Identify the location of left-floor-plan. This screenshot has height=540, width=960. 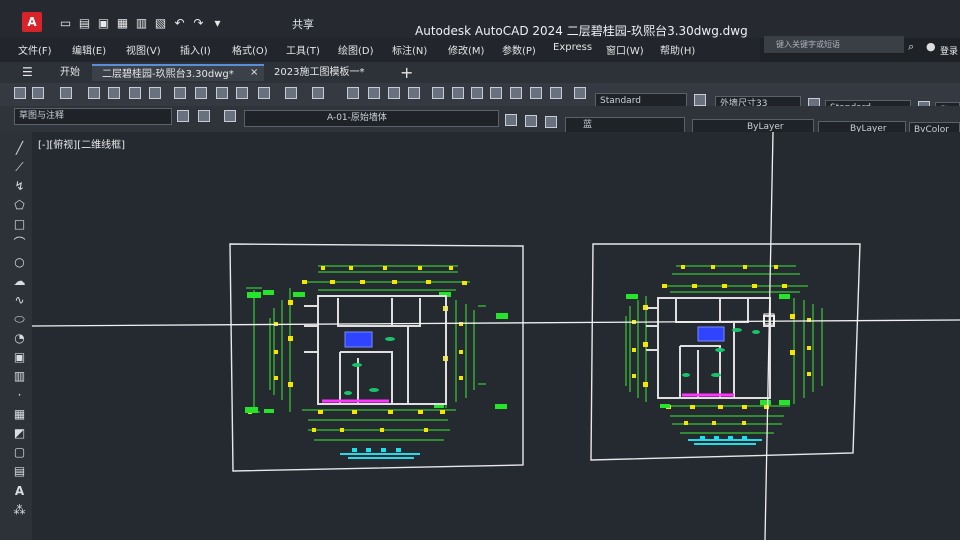
(376, 362).